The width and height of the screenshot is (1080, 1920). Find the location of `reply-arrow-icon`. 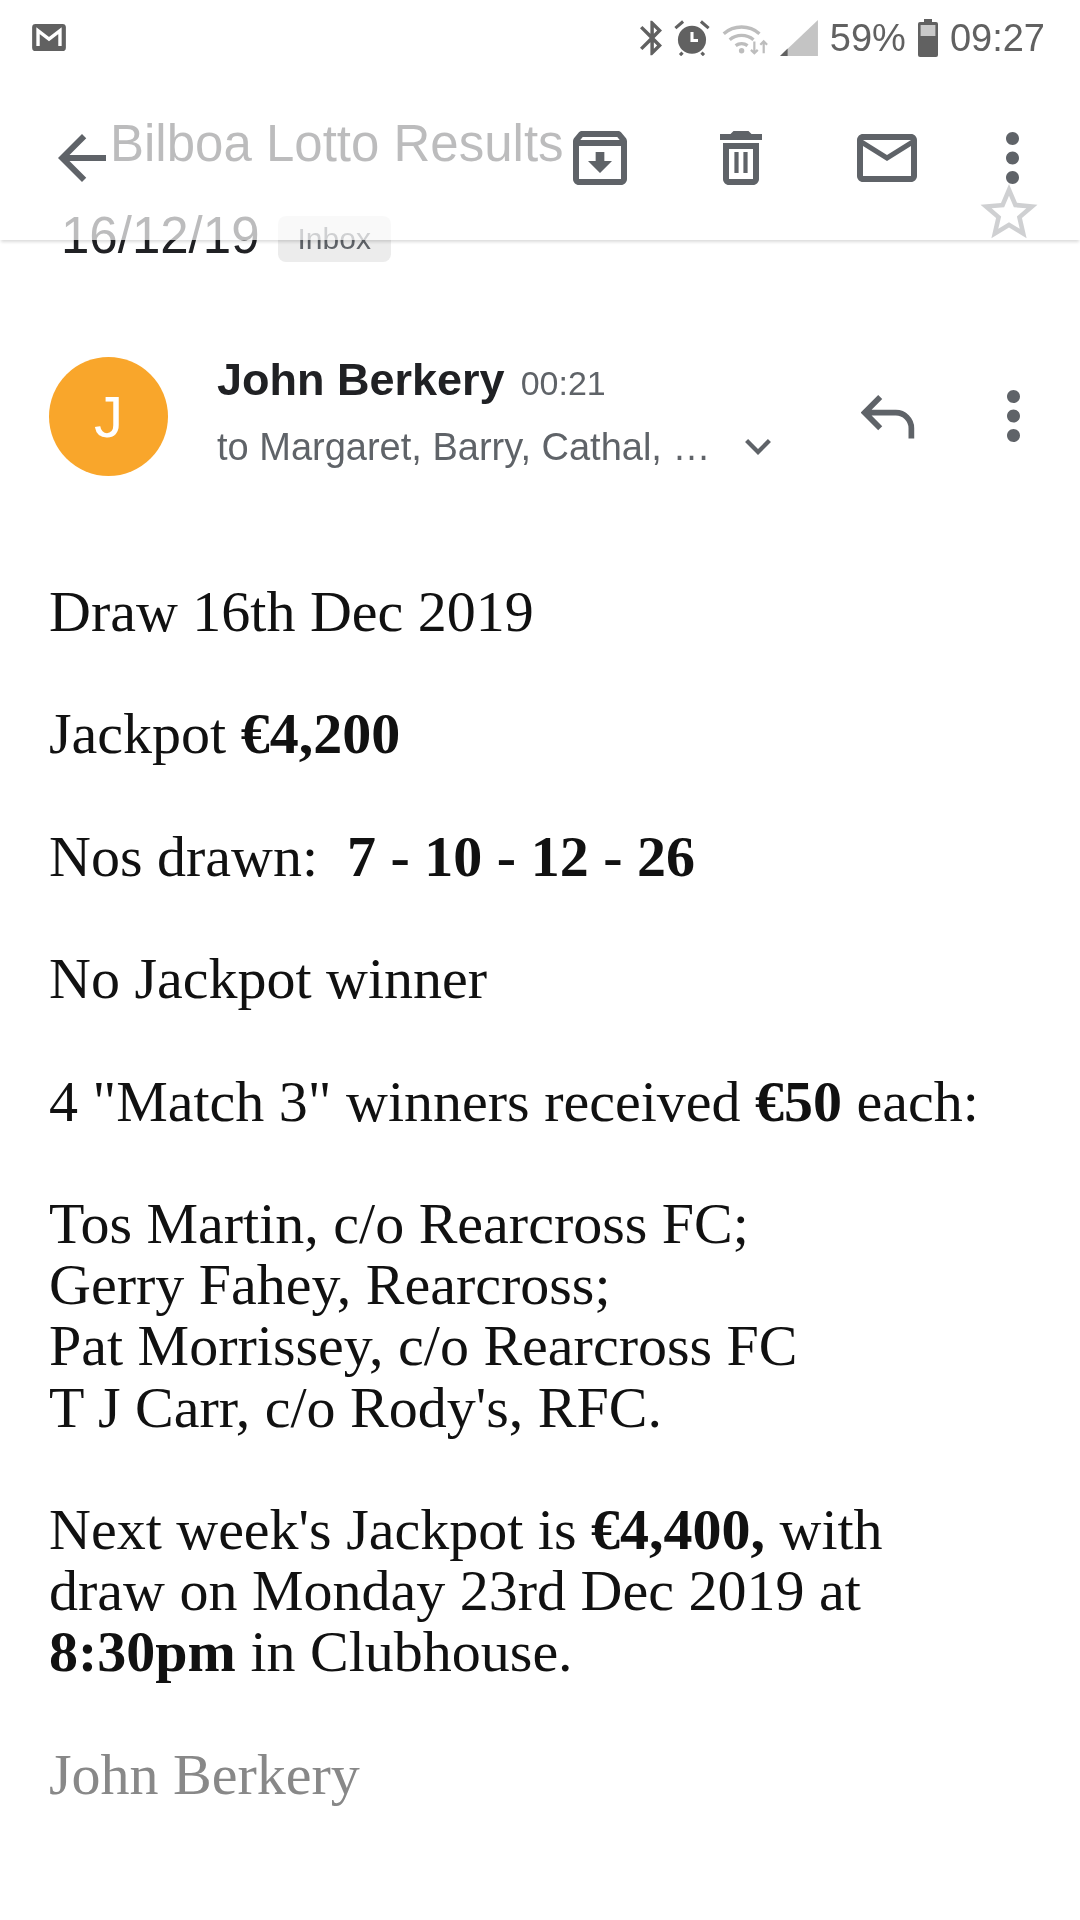

reply-arrow-icon is located at coordinates (888, 416).